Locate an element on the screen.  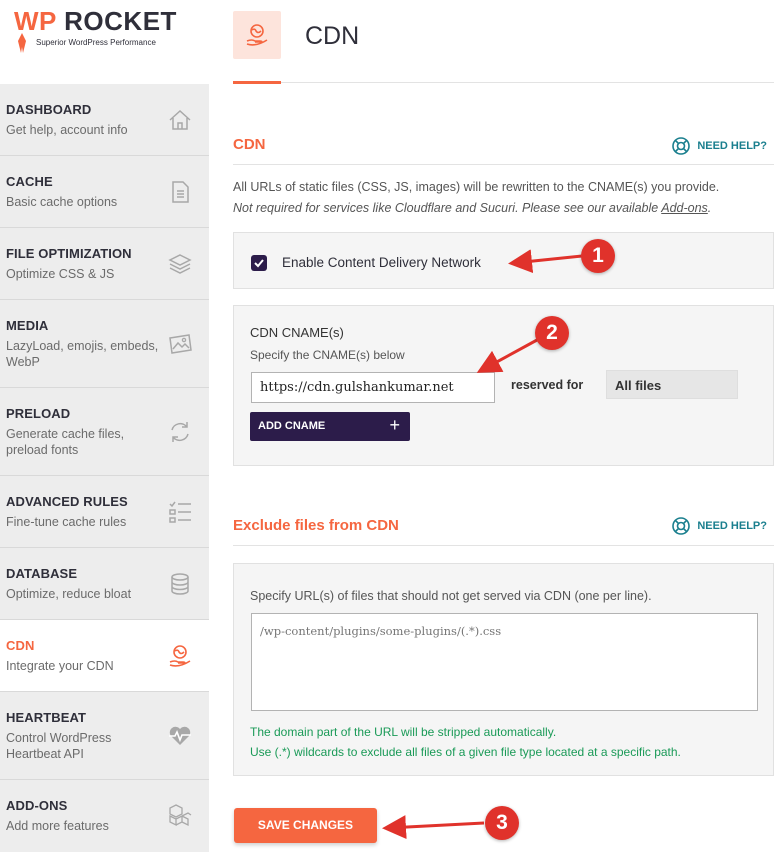
sidebar-item-sub: Add more features is located at coordinates (57, 826).